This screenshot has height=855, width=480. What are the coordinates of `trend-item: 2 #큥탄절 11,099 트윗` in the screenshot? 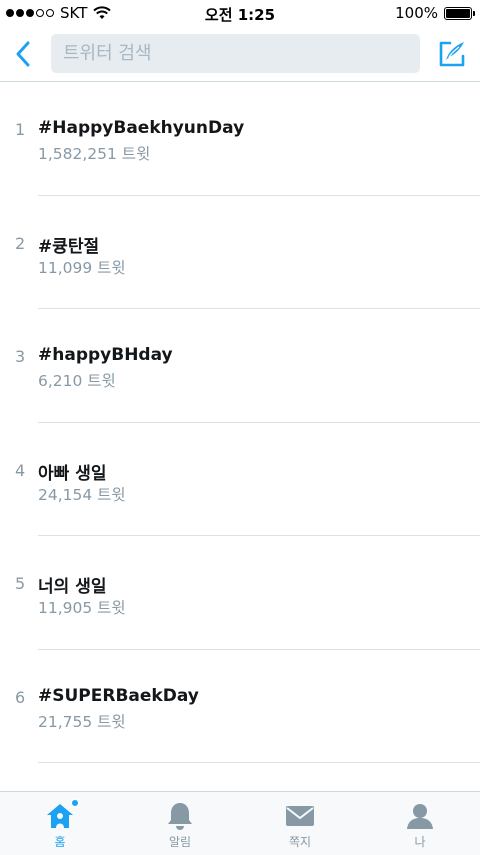 It's located at (240, 253).